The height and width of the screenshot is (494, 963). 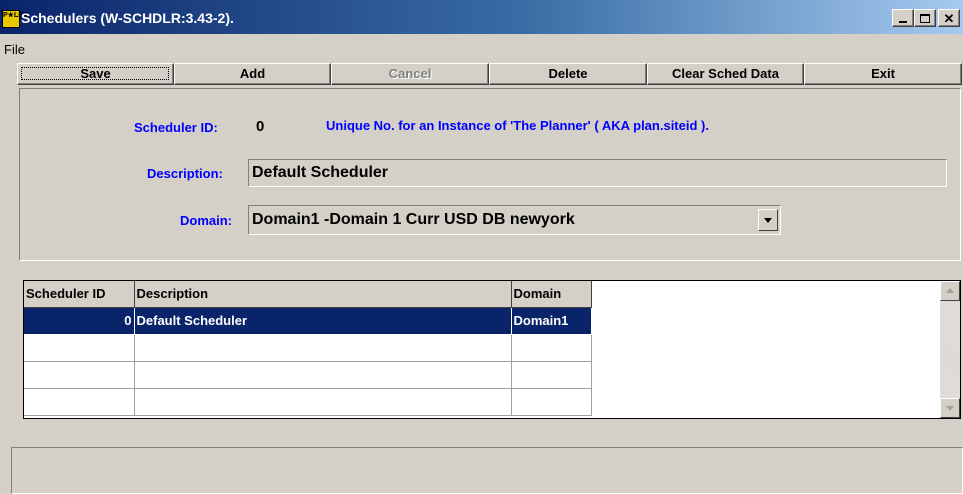 I want to click on domain-select: Domain1 -Domain 1 Curr USD DB newyork, so click(x=514, y=220).